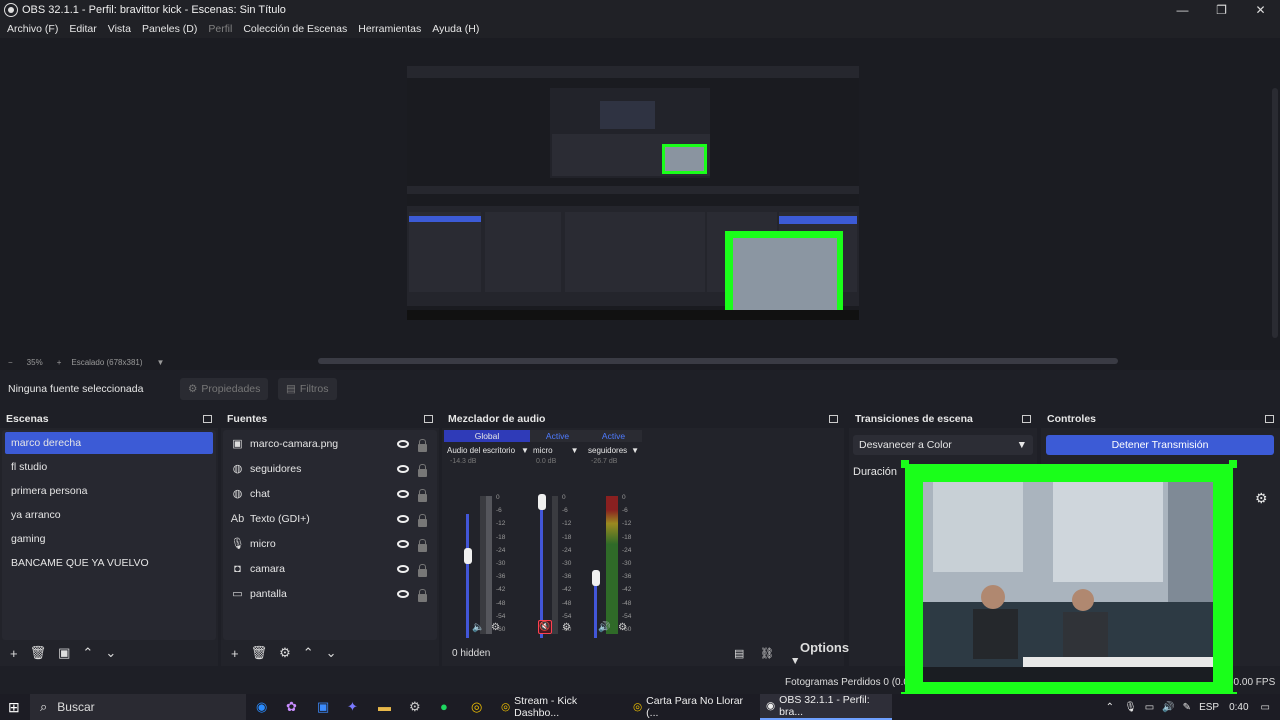  I want to click on transition-select: Desvanecer a Color ▼, so click(943, 445).